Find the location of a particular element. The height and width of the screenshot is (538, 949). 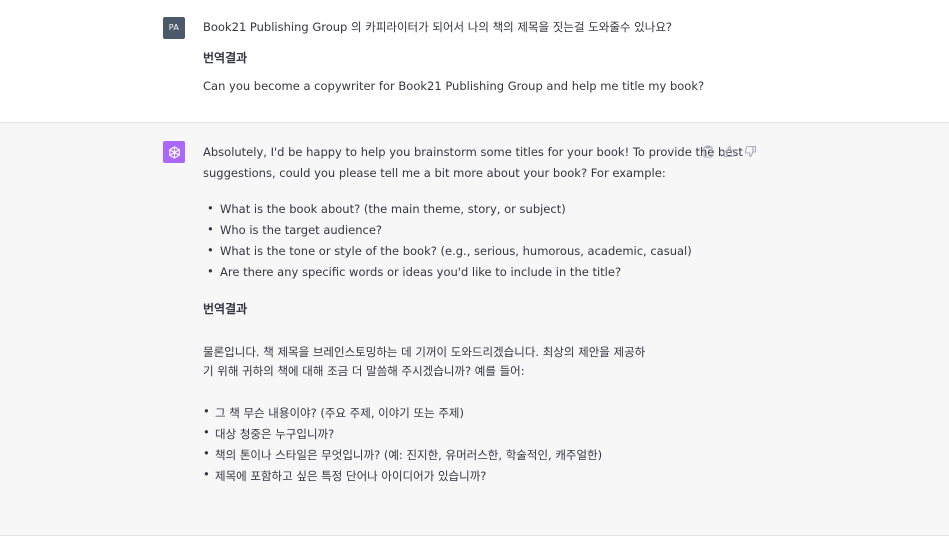

assistant-korean-line-2: 기 위해 귀하의 책에 대해 조금 더 말씀해 주시겠습니까? 예를 들어: is located at coordinates (364, 371).